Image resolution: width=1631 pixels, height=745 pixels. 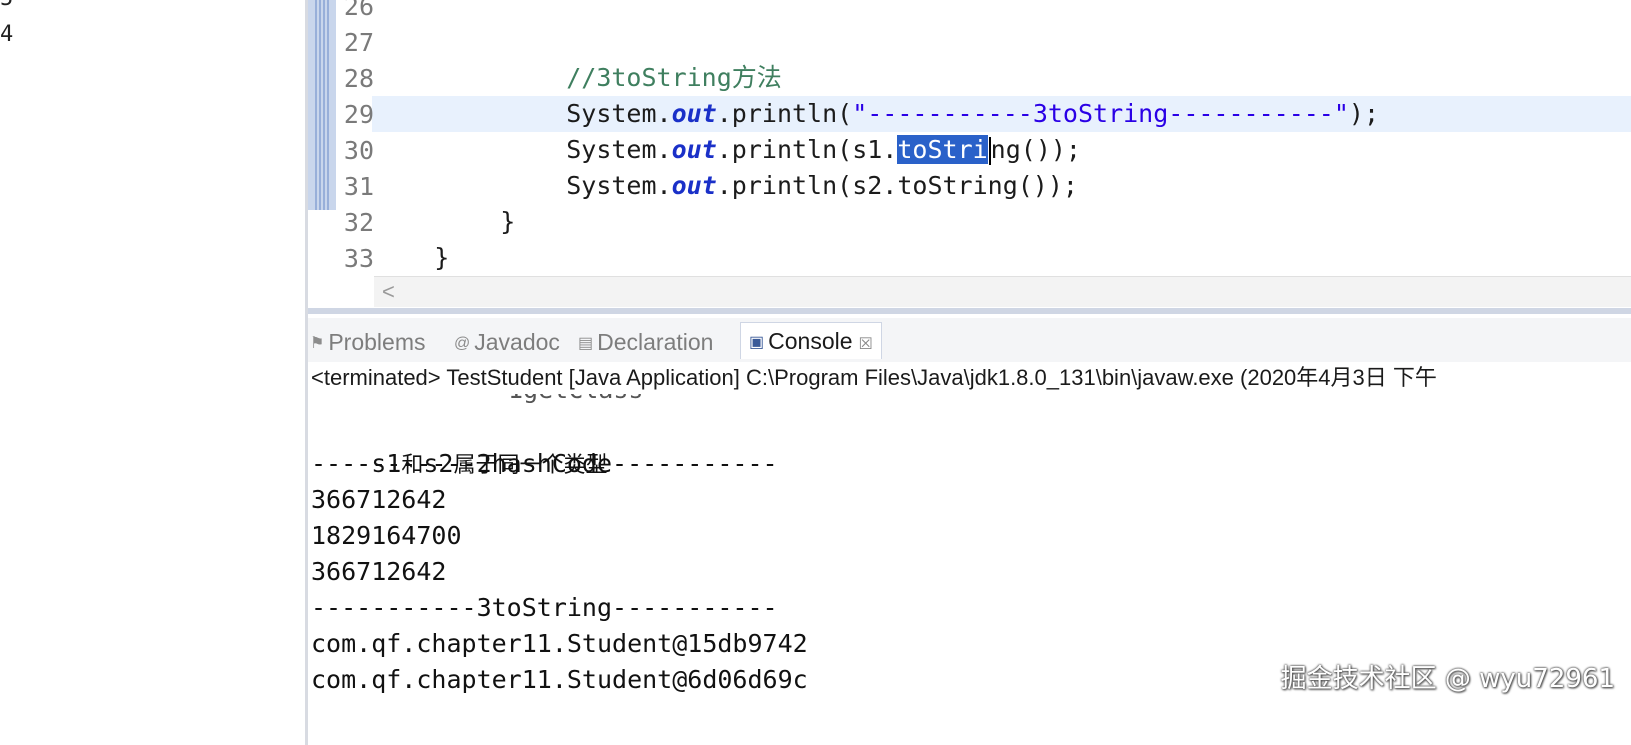 I want to click on console-line: s1和s2属于同一个类型, so click(x=459, y=444).